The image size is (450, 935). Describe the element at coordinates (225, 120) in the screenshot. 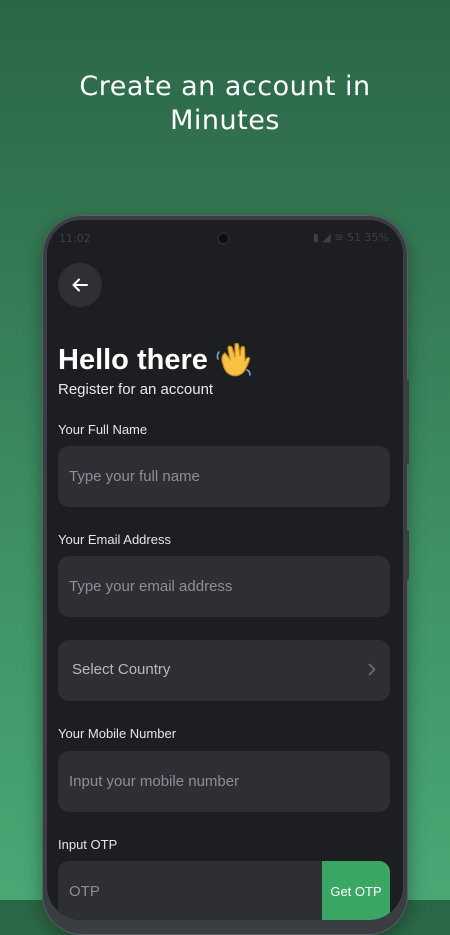

I see `promo-headline-line2: Minutes` at that location.